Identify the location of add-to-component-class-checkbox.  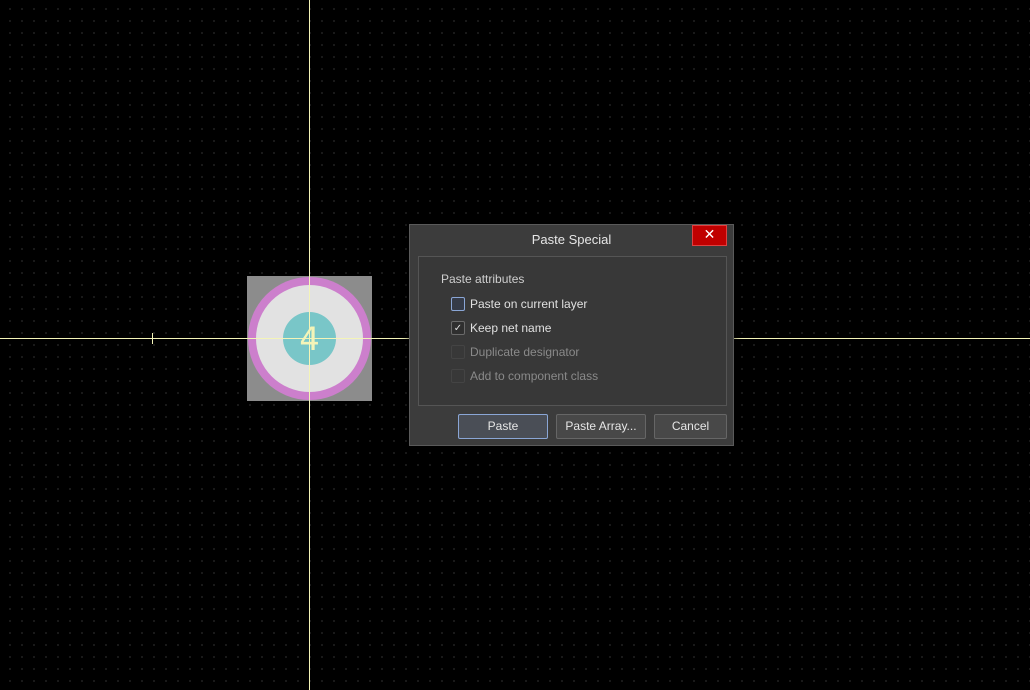
(458, 376).